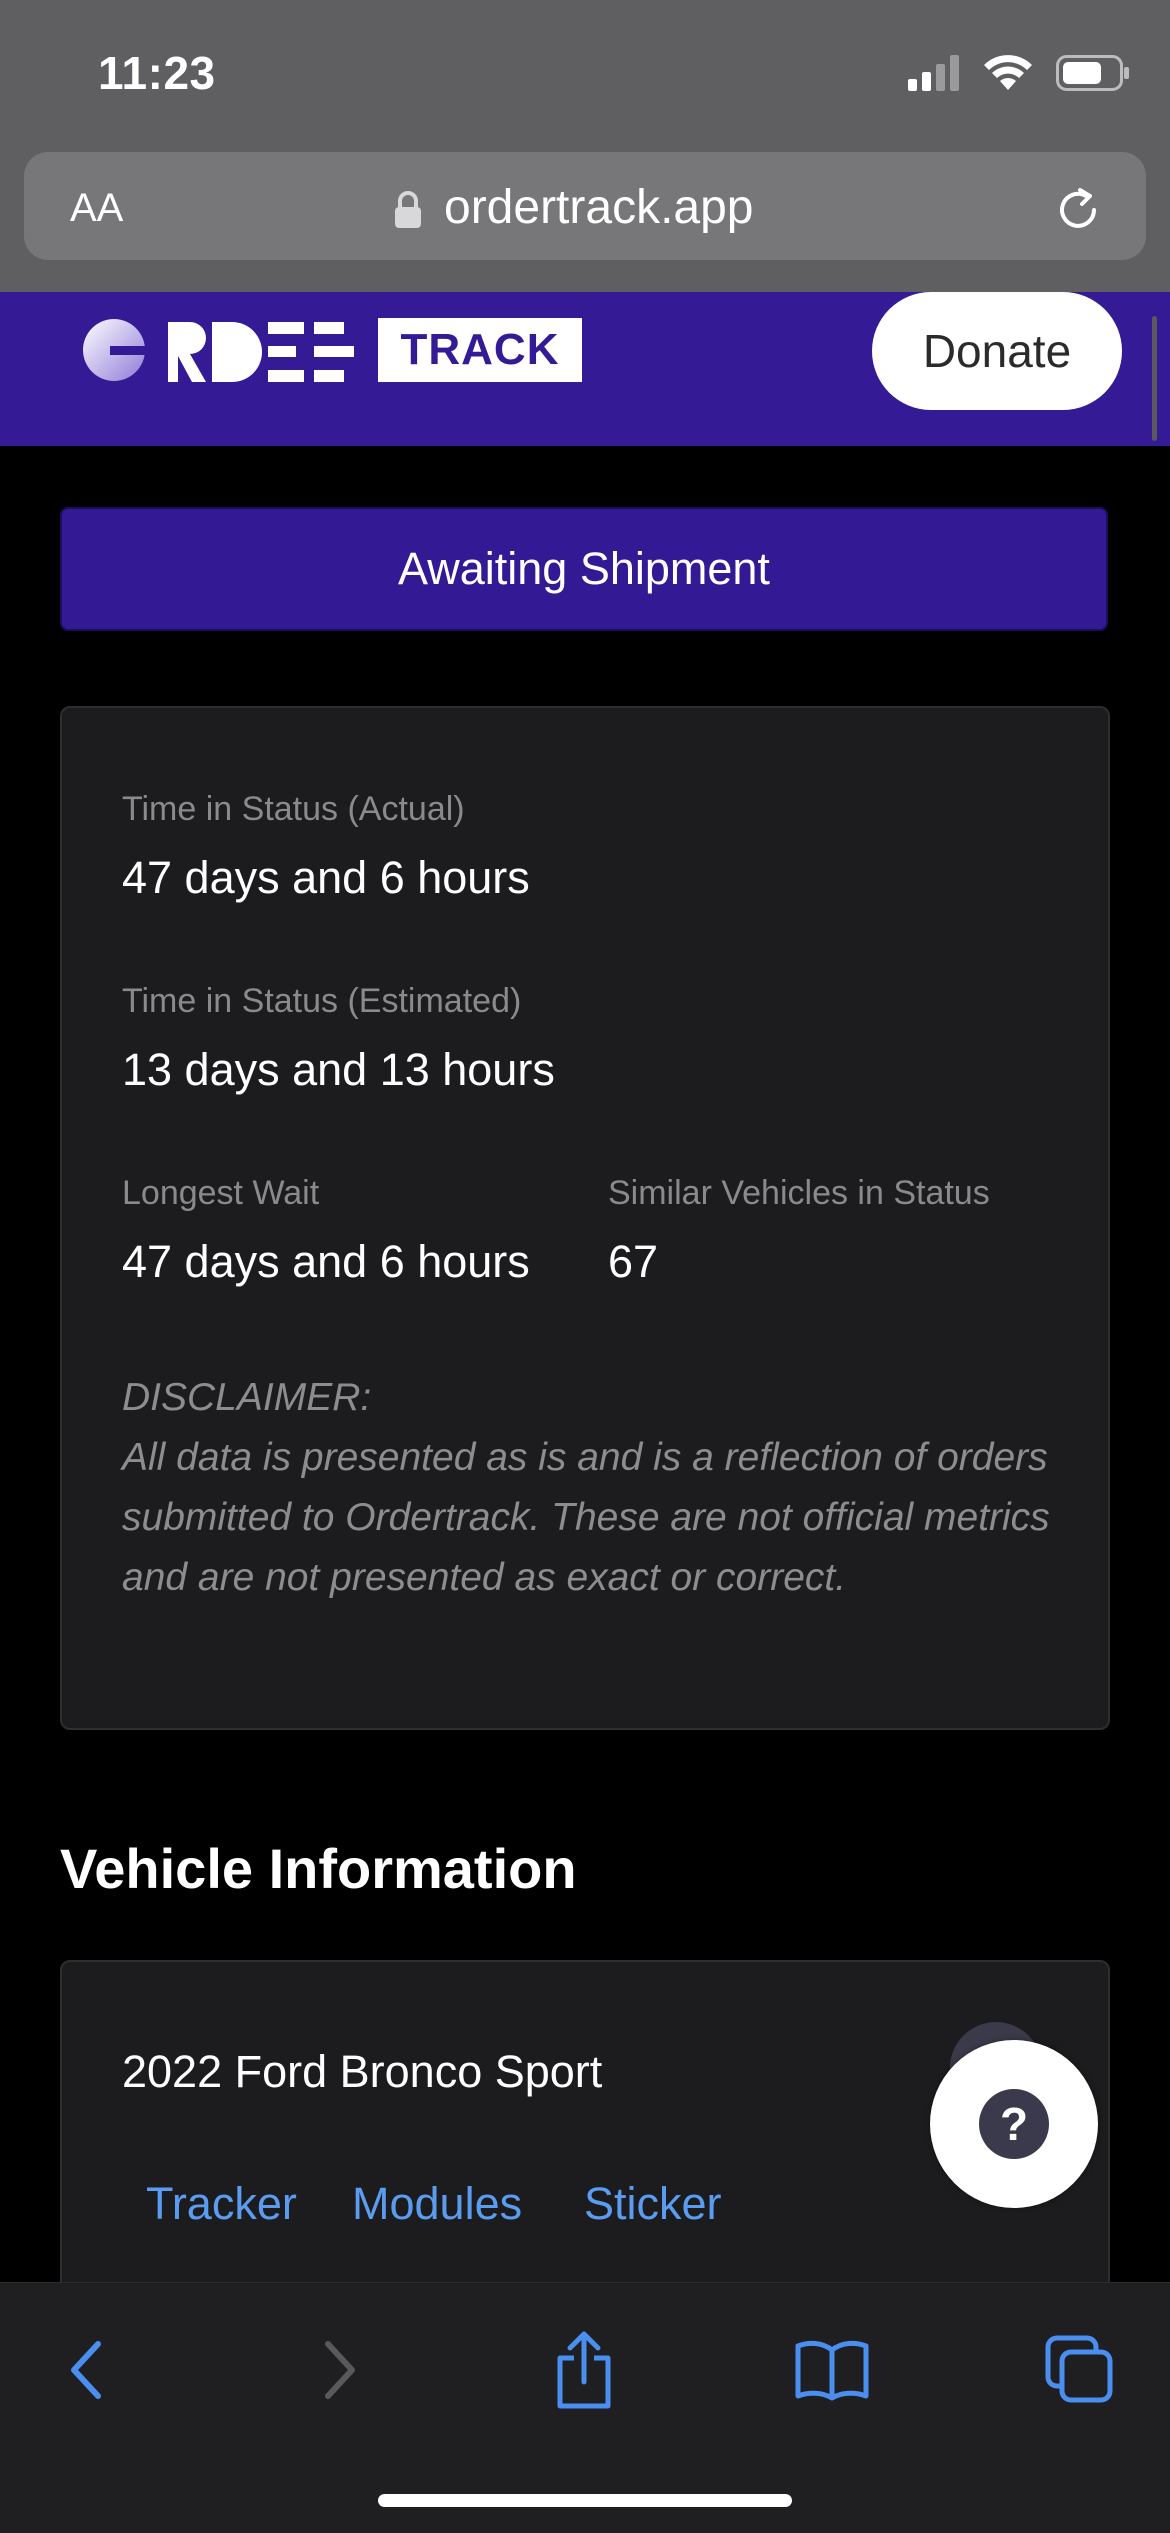 This screenshot has height=2533, width=1170. I want to click on donate-button: Donate, so click(997, 351).